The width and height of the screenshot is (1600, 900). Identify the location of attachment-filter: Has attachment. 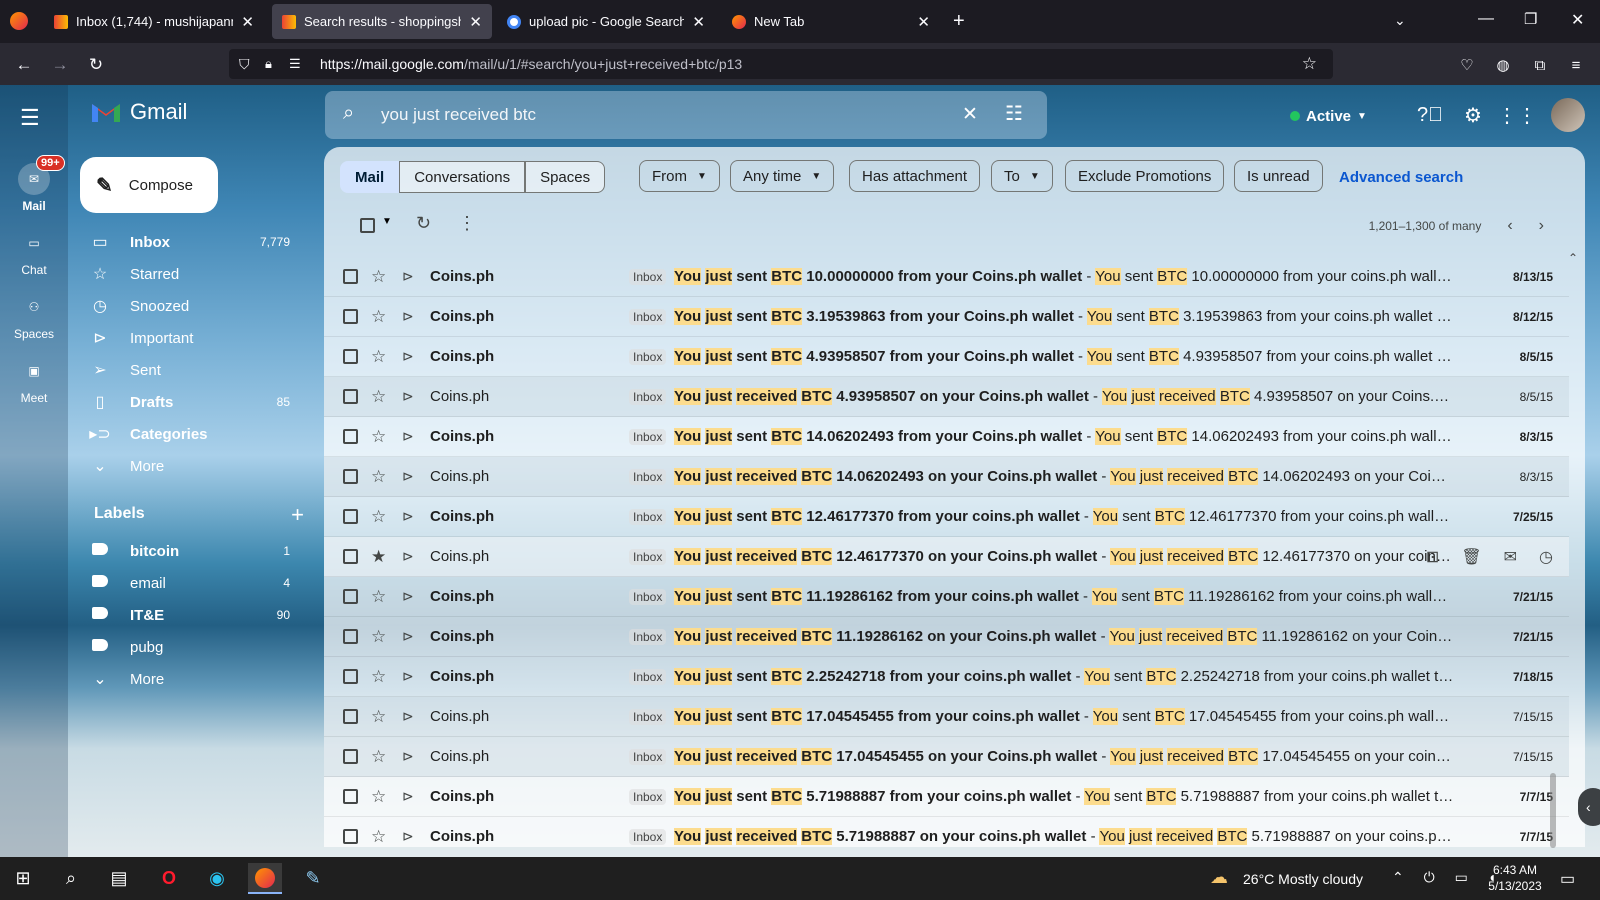
(915, 176).